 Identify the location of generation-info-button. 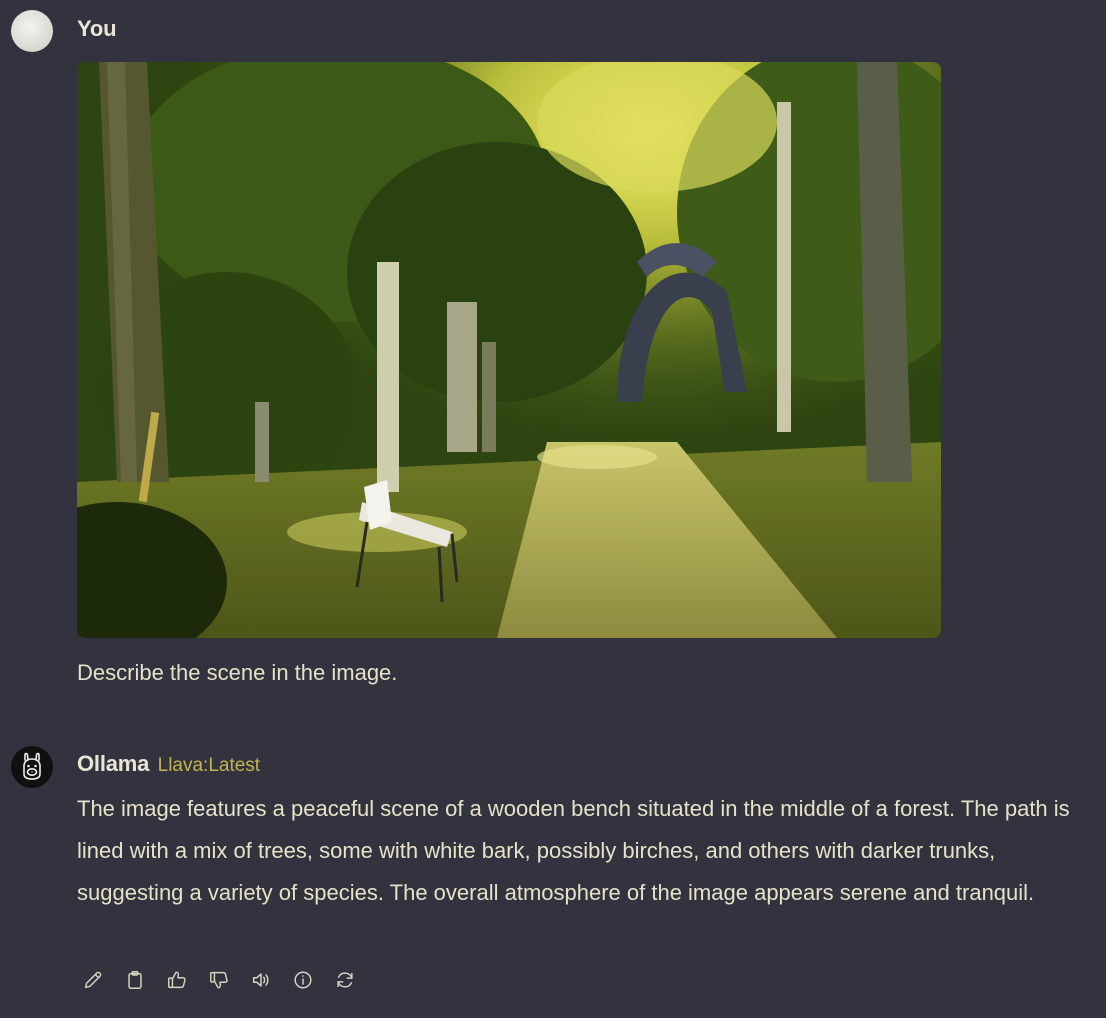
(303, 980).